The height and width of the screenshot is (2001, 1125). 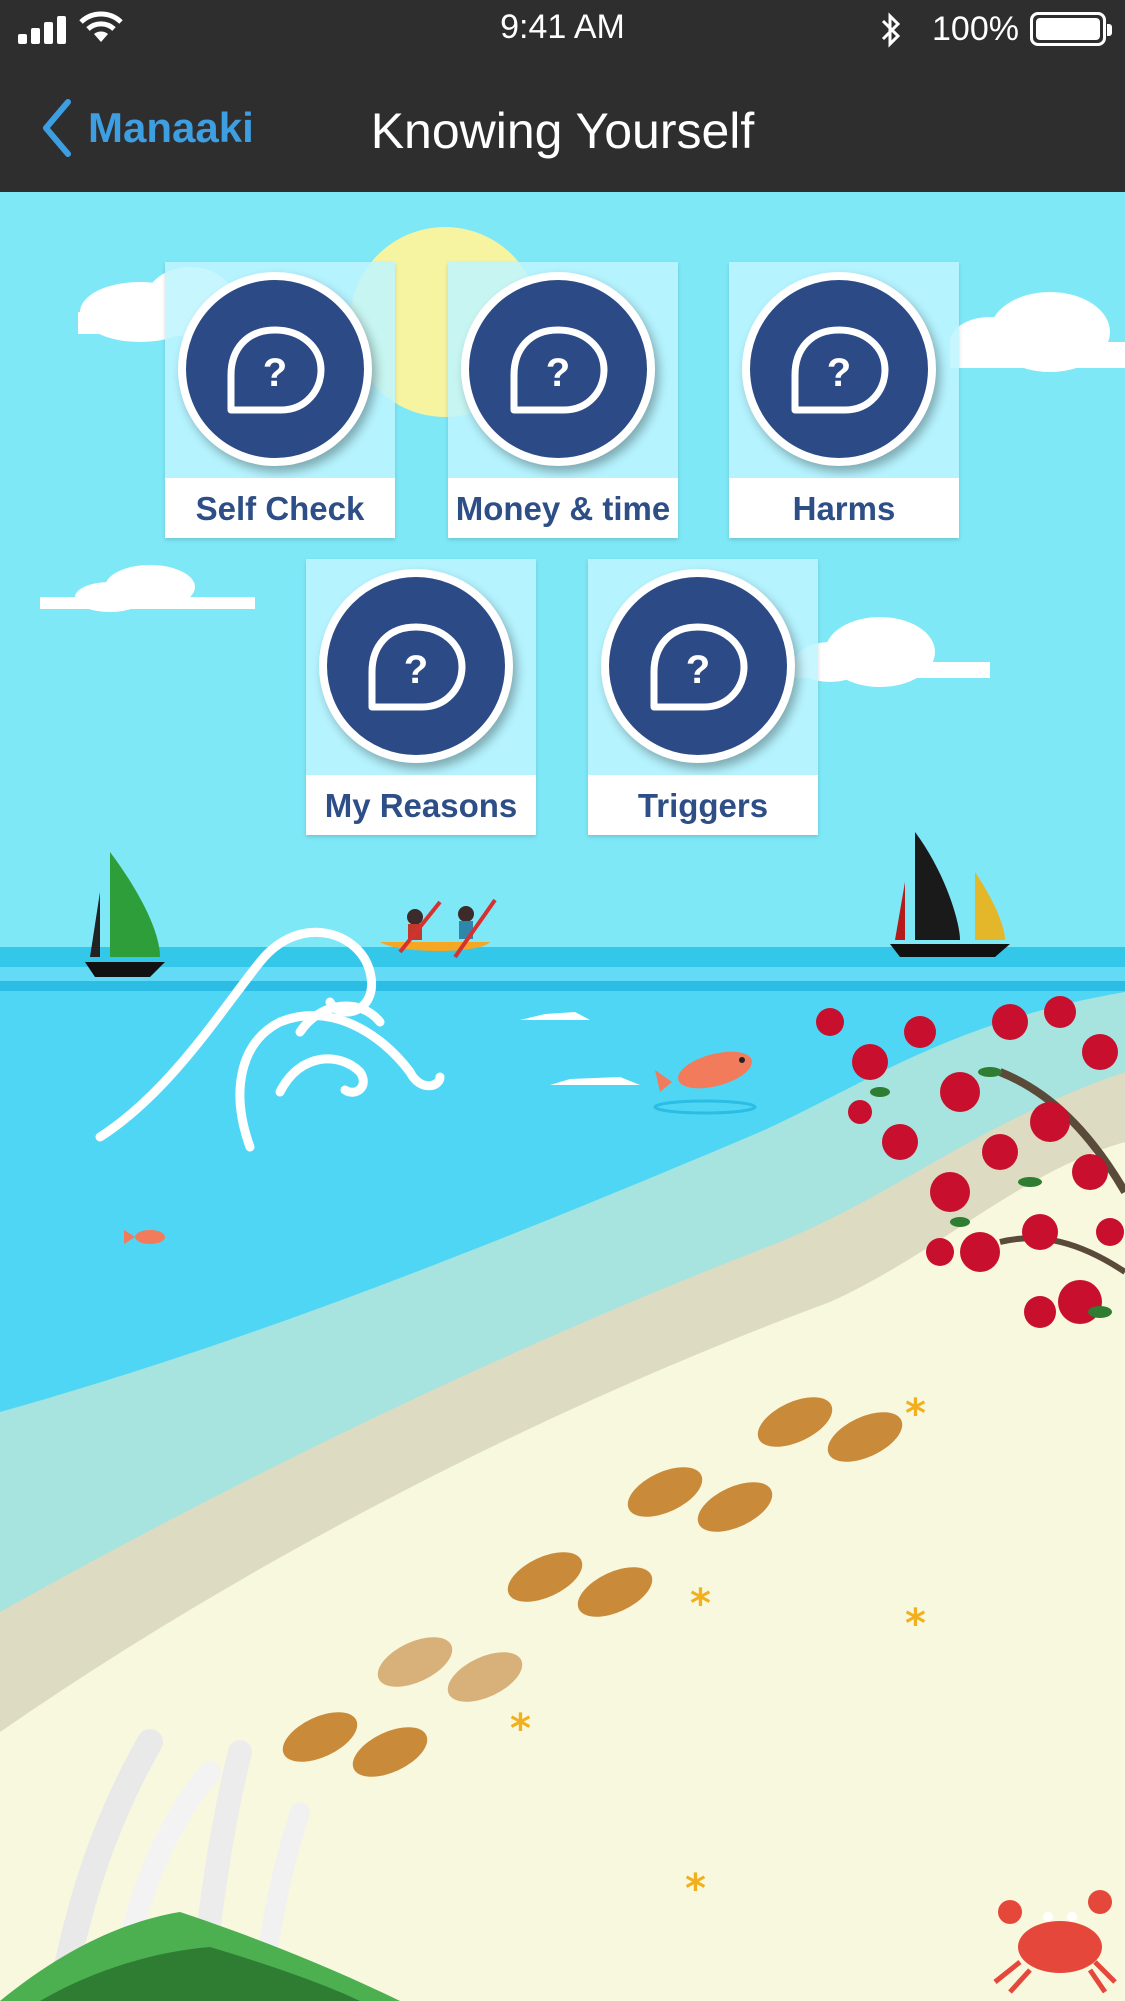 What do you see at coordinates (1068, 29) in the screenshot?
I see `battery-level-fill` at bounding box center [1068, 29].